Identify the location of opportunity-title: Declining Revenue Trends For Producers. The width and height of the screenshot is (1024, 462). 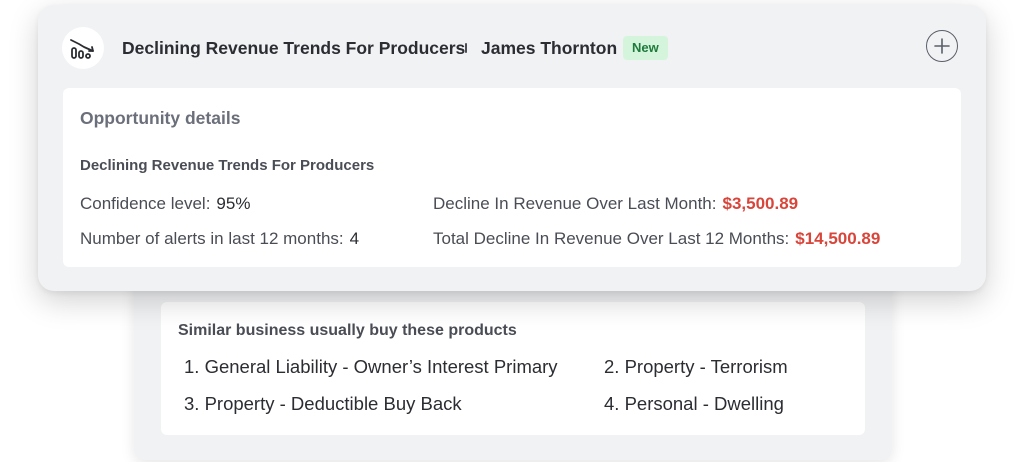
(294, 48).